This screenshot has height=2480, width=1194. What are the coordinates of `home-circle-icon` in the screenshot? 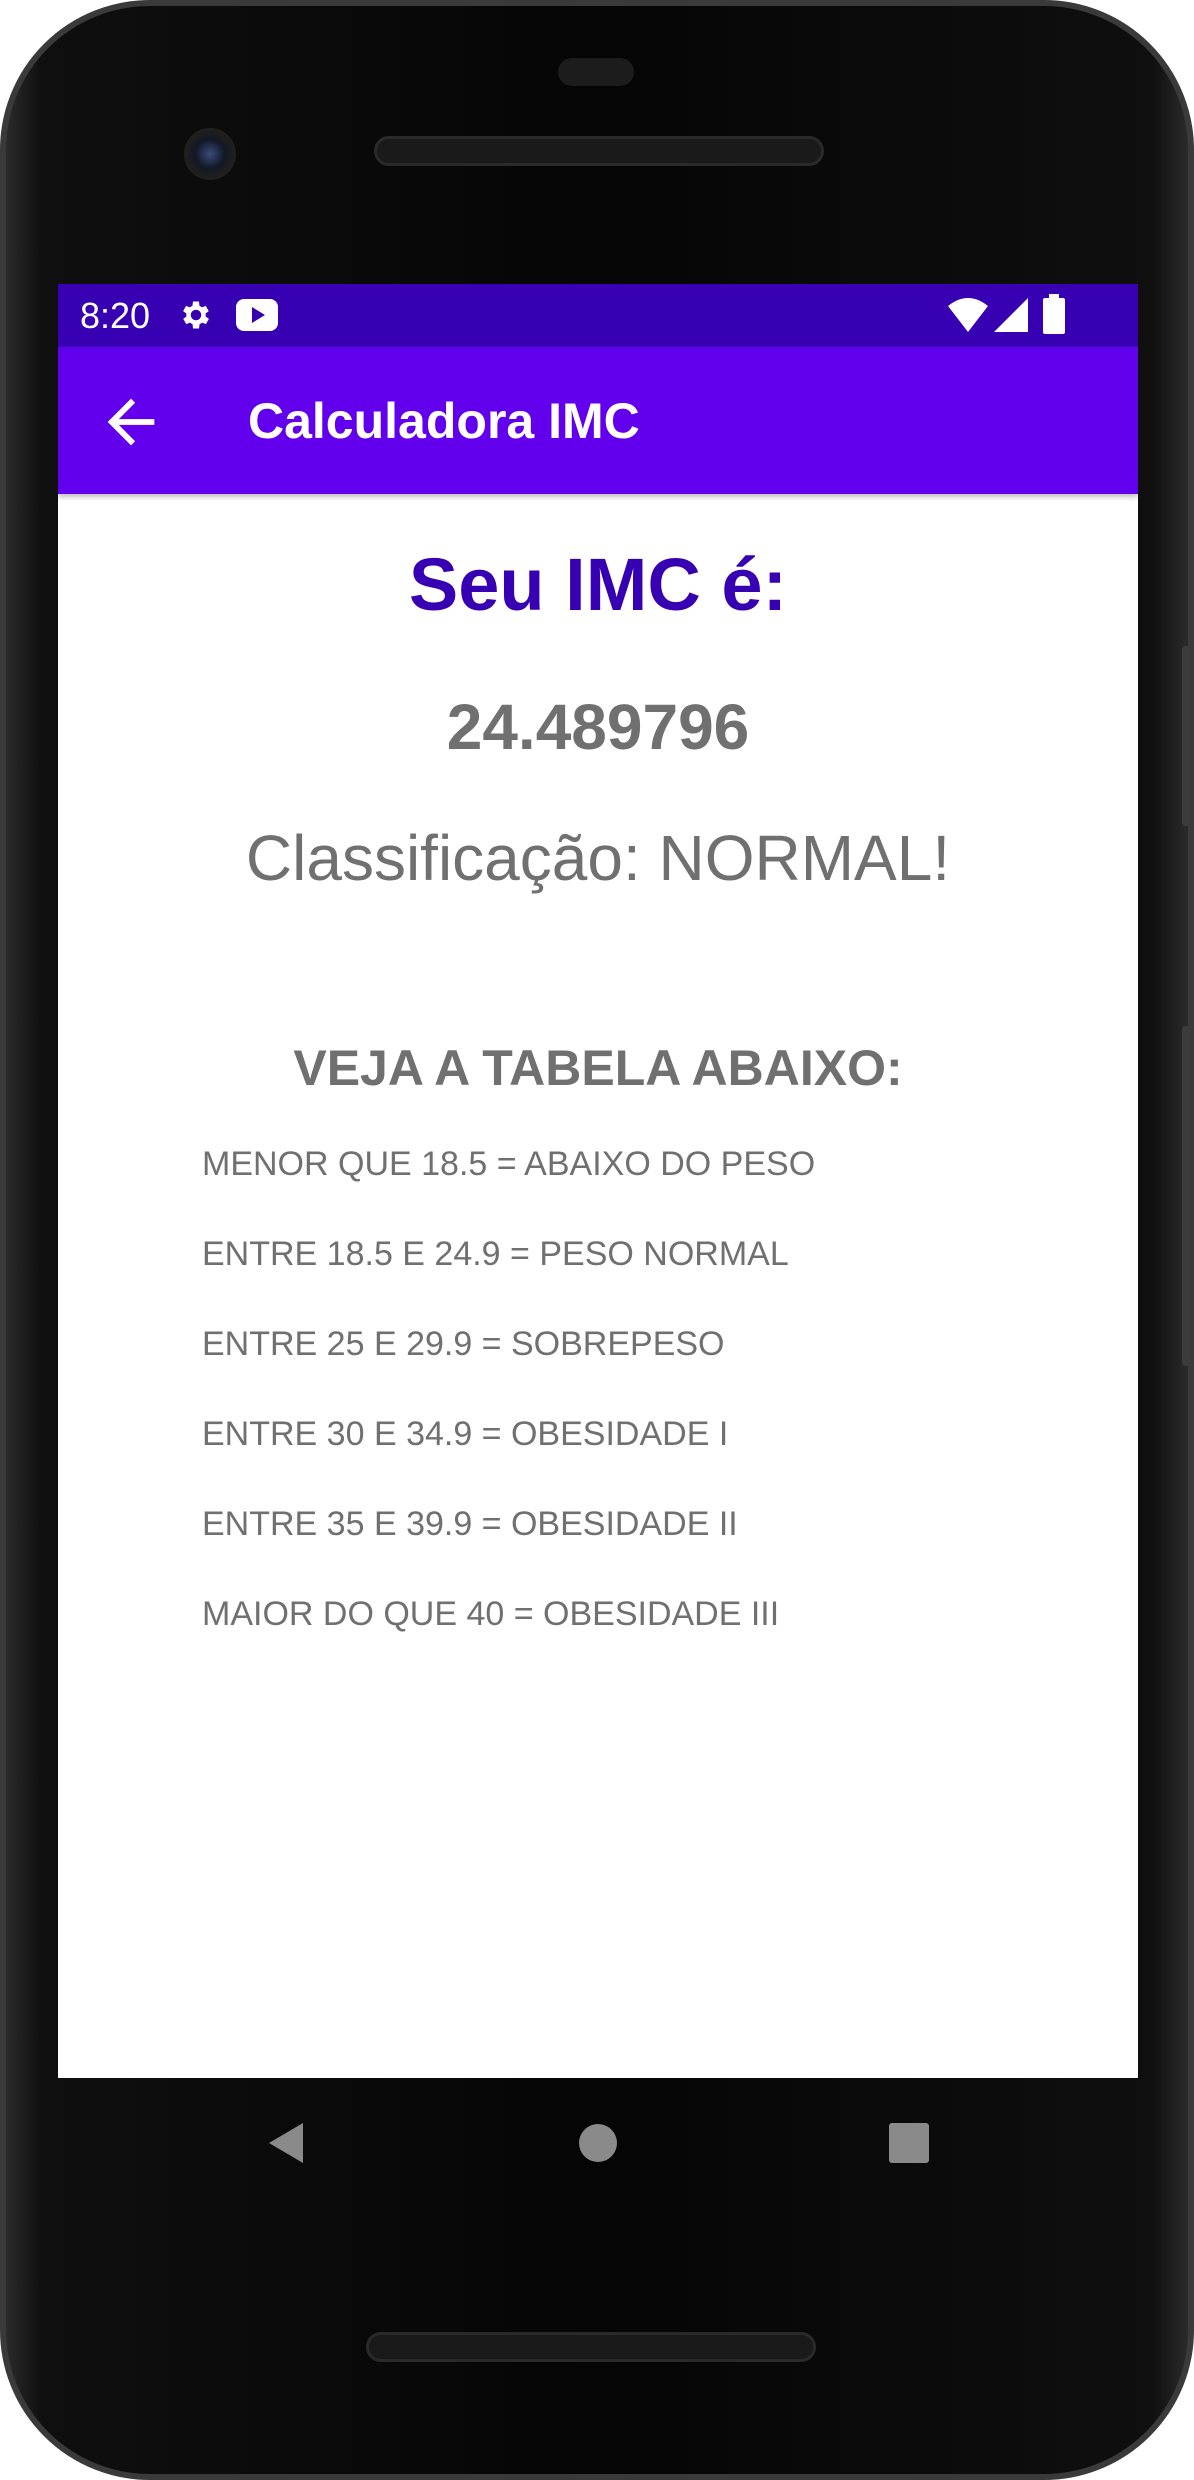 It's located at (598, 2143).